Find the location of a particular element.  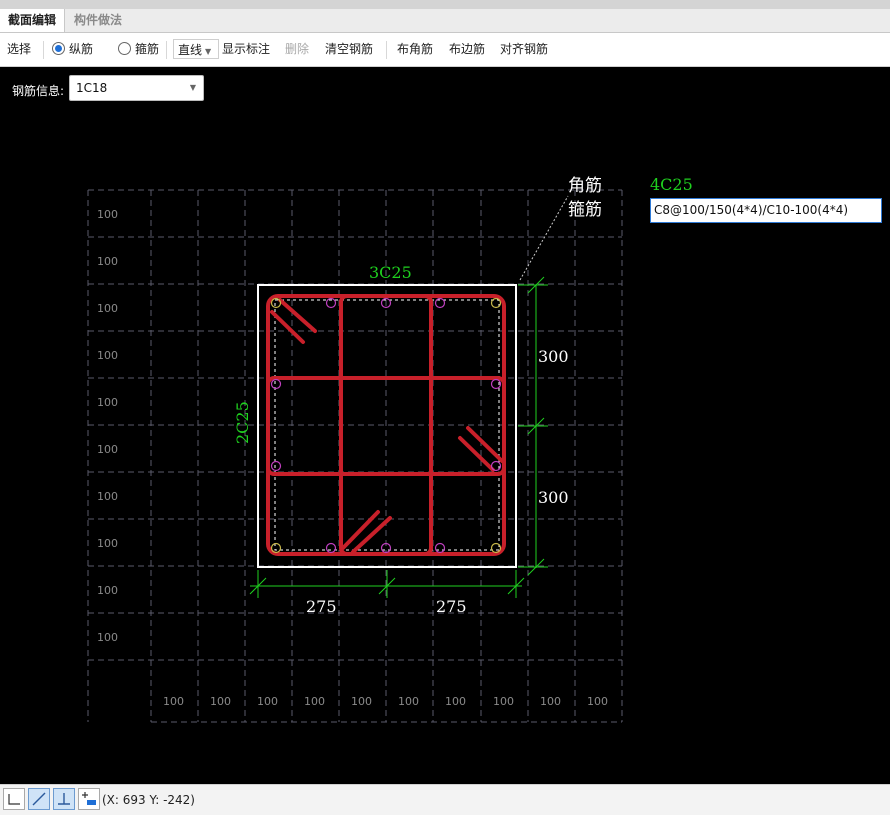

delete-button: 删除 is located at coordinates (297, 49).